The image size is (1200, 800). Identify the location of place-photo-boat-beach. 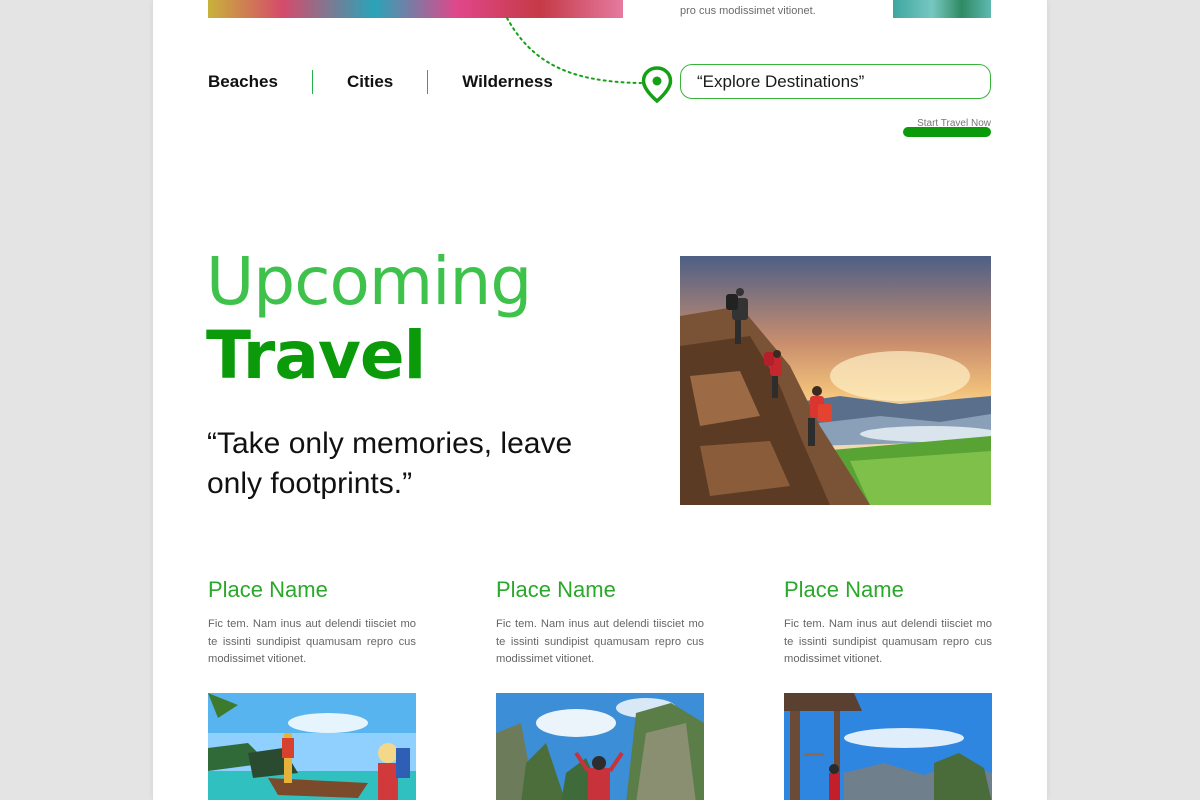
(312, 746).